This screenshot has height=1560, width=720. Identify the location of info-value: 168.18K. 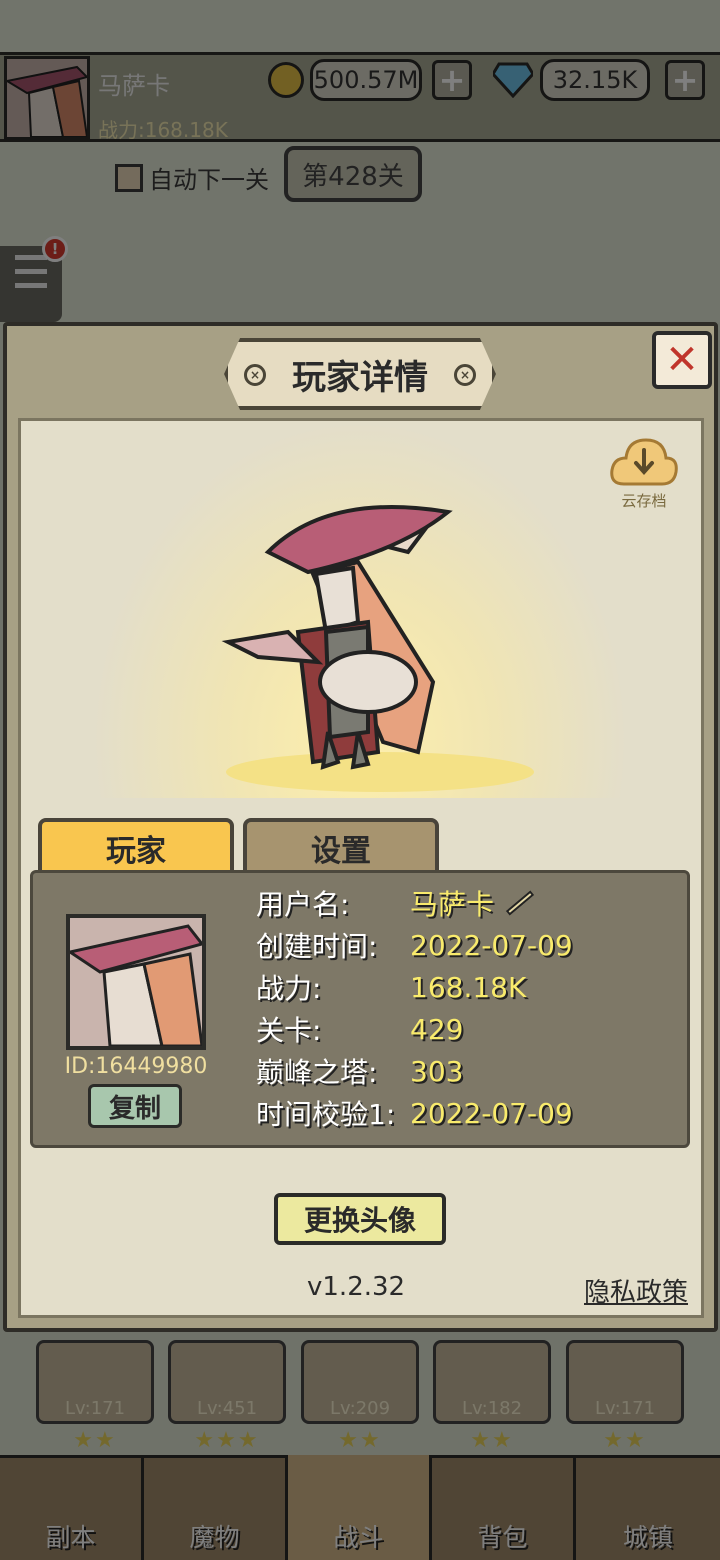
(468, 987).